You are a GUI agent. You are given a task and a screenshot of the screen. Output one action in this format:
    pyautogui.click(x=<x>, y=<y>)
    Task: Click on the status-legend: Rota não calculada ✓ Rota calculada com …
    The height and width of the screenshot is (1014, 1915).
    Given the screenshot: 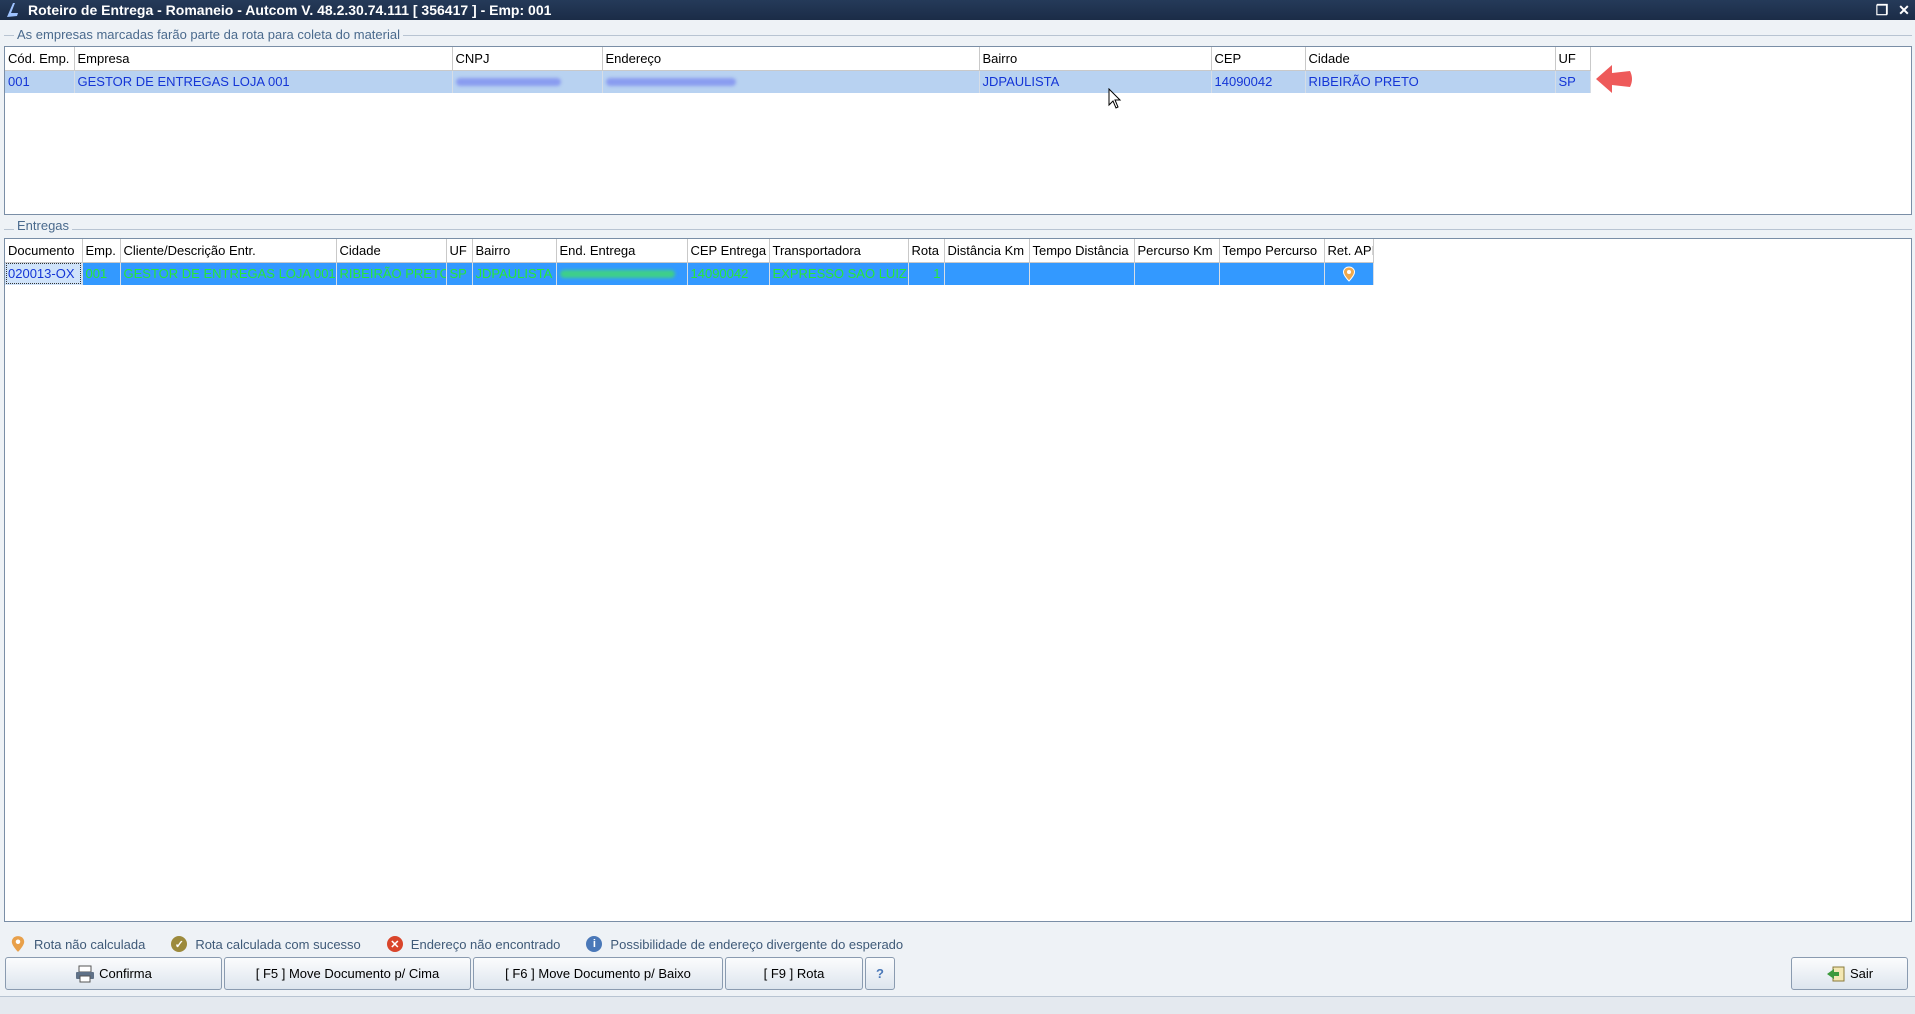 What is the action you would take?
    pyautogui.click(x=469, y=944)
    